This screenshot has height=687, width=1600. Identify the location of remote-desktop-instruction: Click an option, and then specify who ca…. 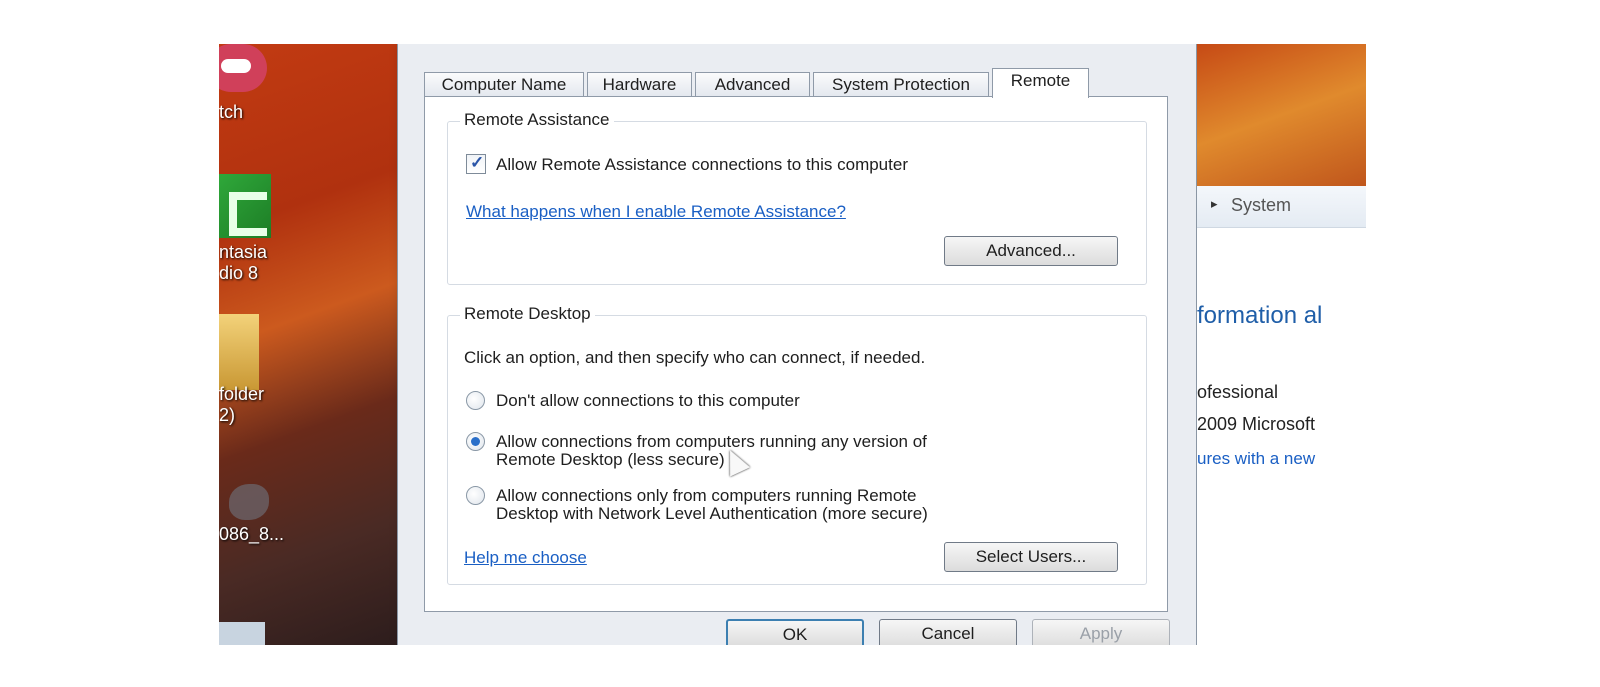
(695, 357).